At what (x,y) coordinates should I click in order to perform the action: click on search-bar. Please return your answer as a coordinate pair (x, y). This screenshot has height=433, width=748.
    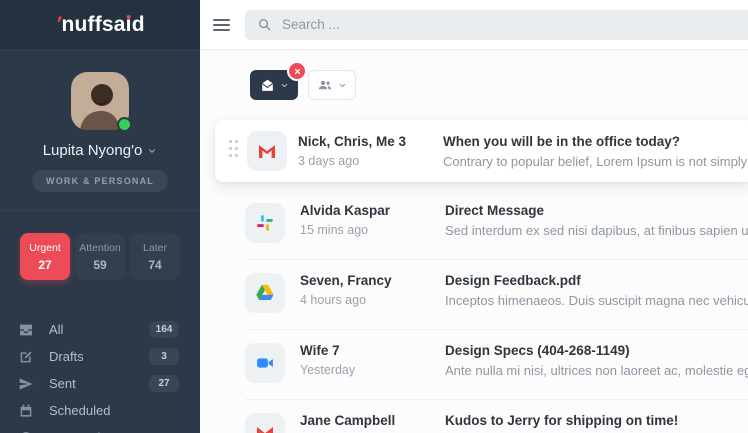
    Looking at the image, I should click on (496, 24).